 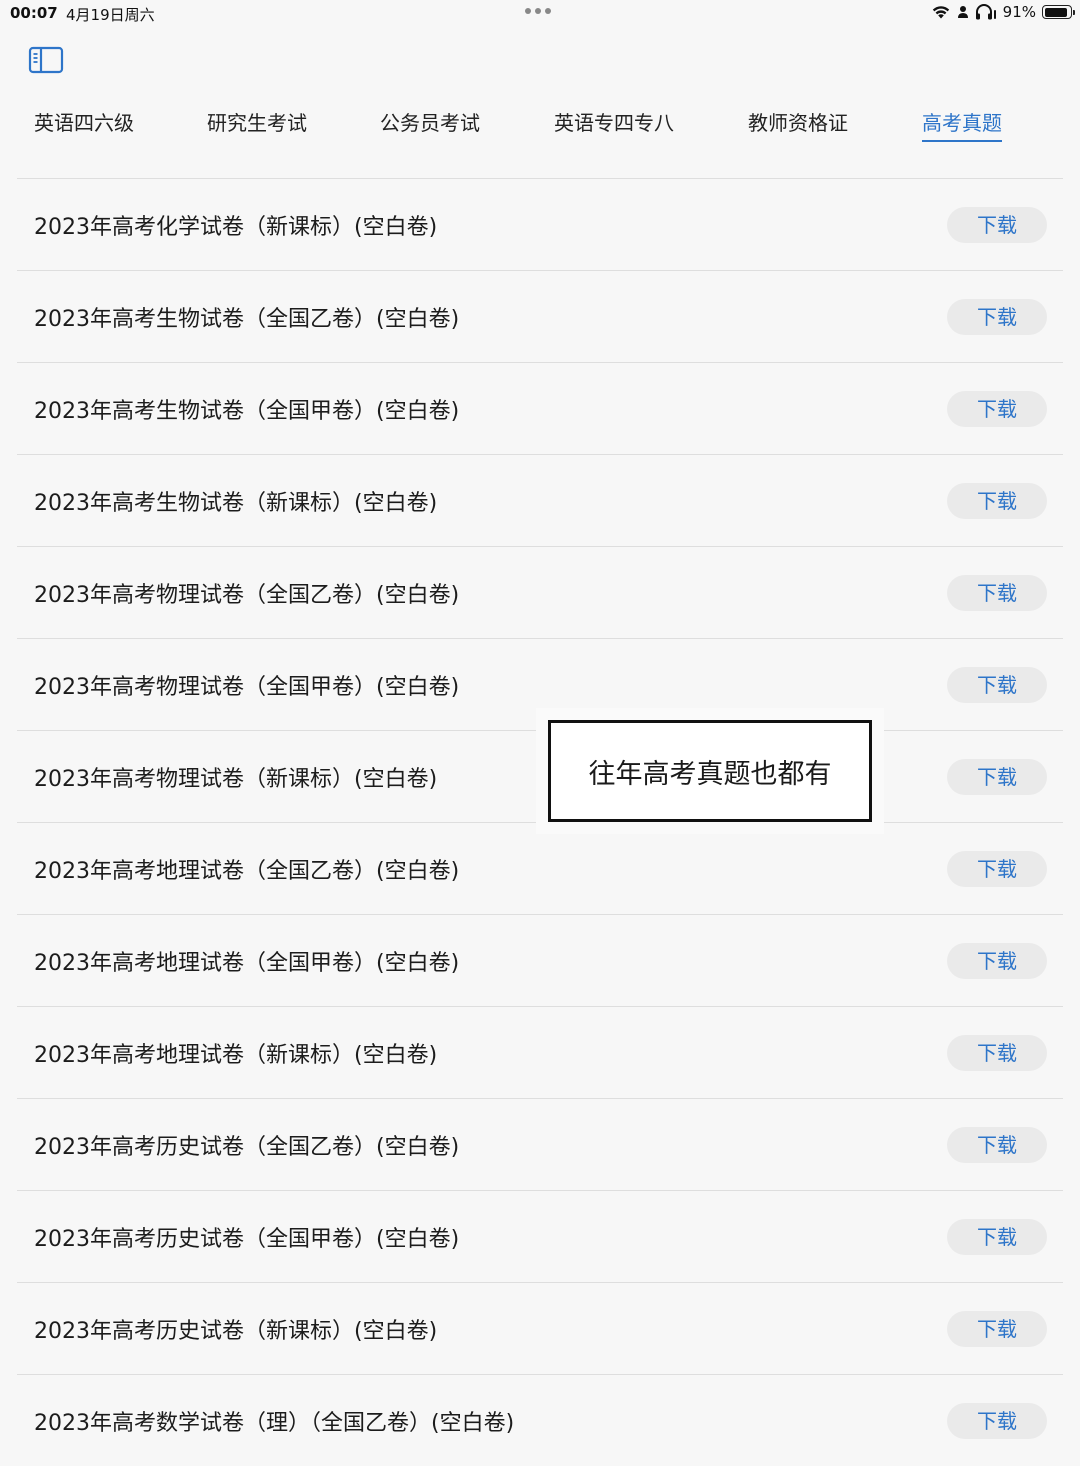 I want to click on wifi-icon, so click(x=940, y=12).